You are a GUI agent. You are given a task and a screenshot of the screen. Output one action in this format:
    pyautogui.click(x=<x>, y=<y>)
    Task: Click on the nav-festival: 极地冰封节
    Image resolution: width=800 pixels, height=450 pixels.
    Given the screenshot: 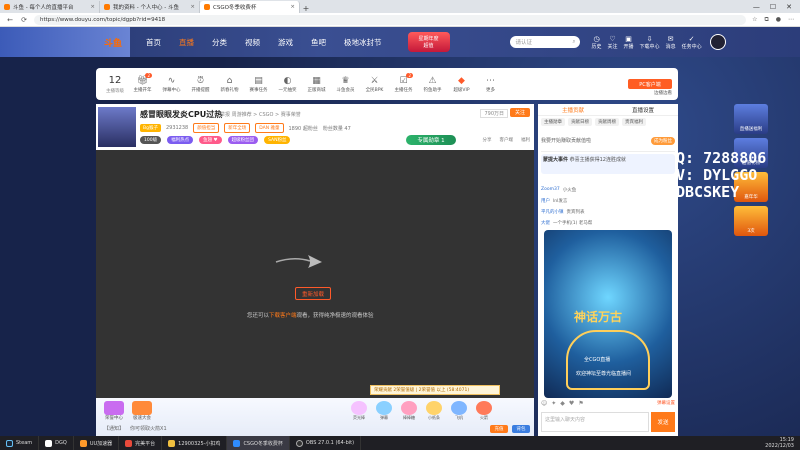 What is the action you would take?
    pyautogui.click(x=363, y=42)
    